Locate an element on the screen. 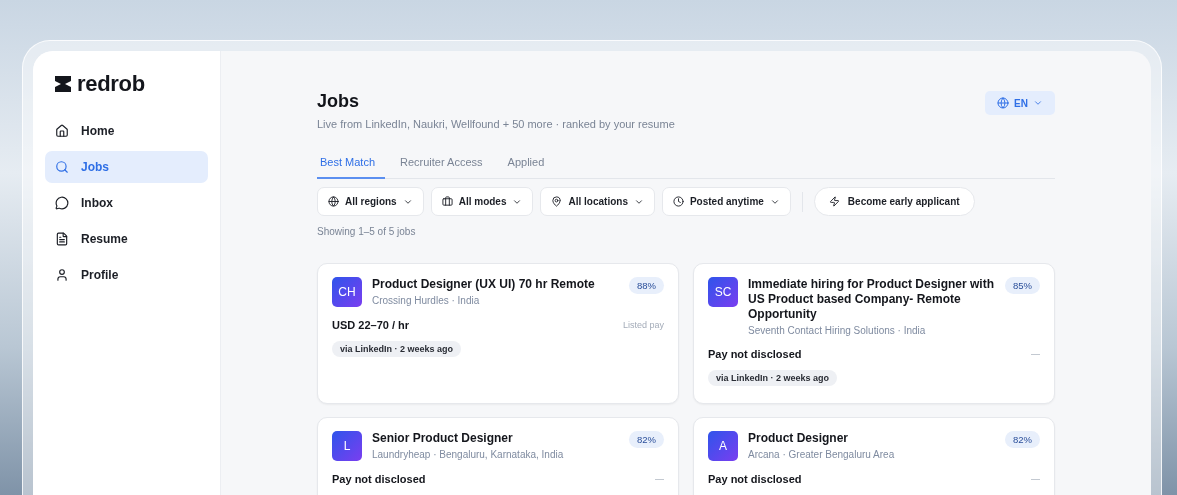  match-score: 85% is located at coordinates (1022, 285).